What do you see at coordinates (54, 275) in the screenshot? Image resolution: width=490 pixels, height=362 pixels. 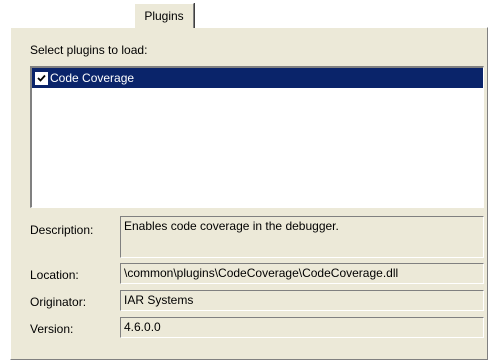 I see `location-label: Location:` at bounding box center [54, 275].